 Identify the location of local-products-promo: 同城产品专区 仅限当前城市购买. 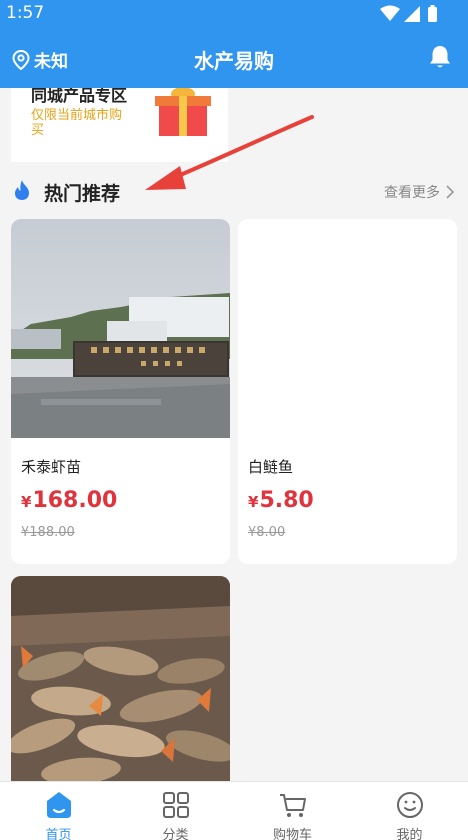
(119, 125).